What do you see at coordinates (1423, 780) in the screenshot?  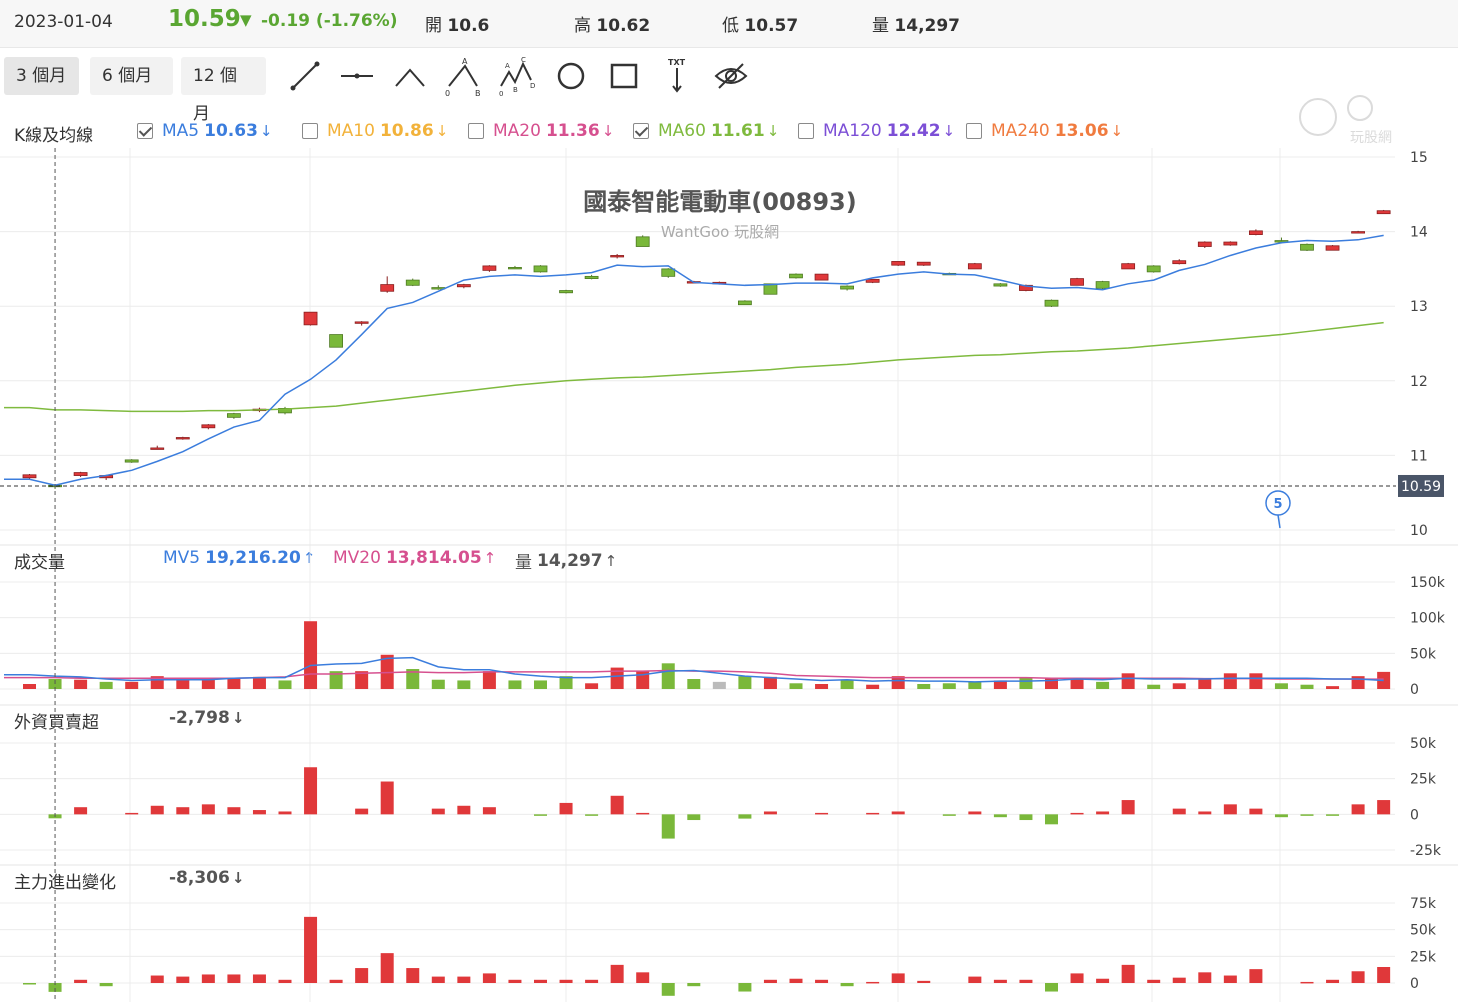 I see `foreign-axis-tick: 25k` at bounding box center [1423, 780].